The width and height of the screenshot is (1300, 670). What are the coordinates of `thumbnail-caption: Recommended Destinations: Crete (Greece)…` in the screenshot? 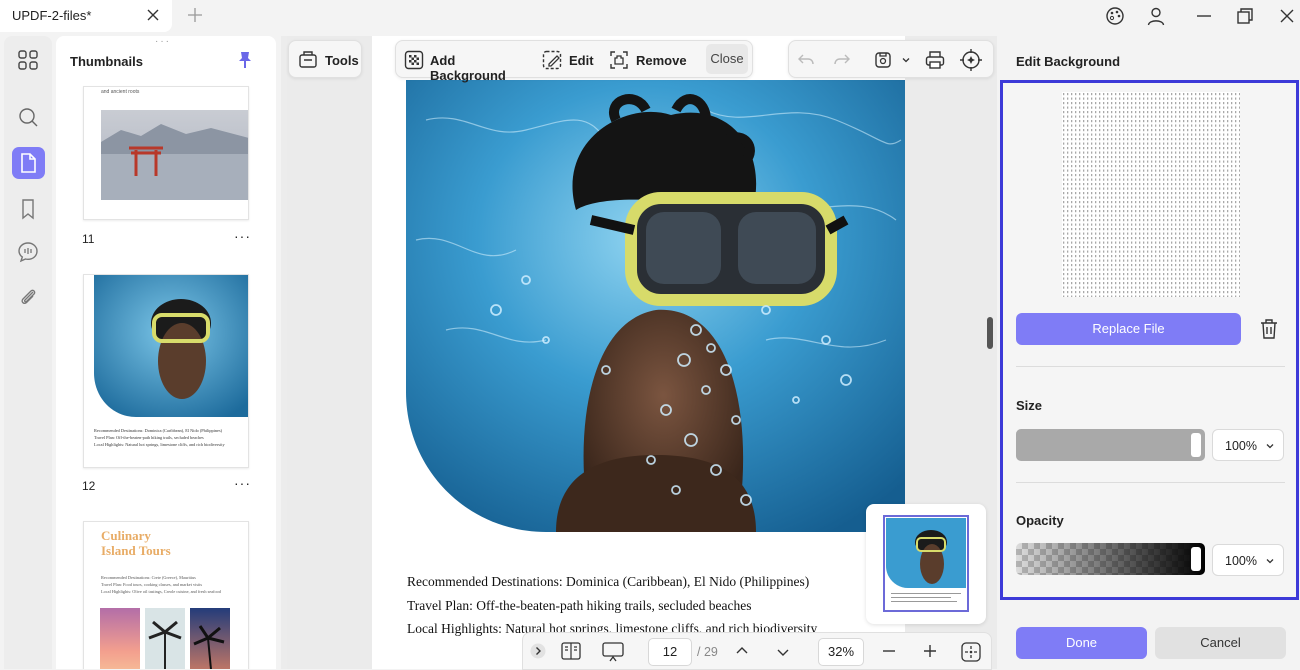 It's located at (171, 584).